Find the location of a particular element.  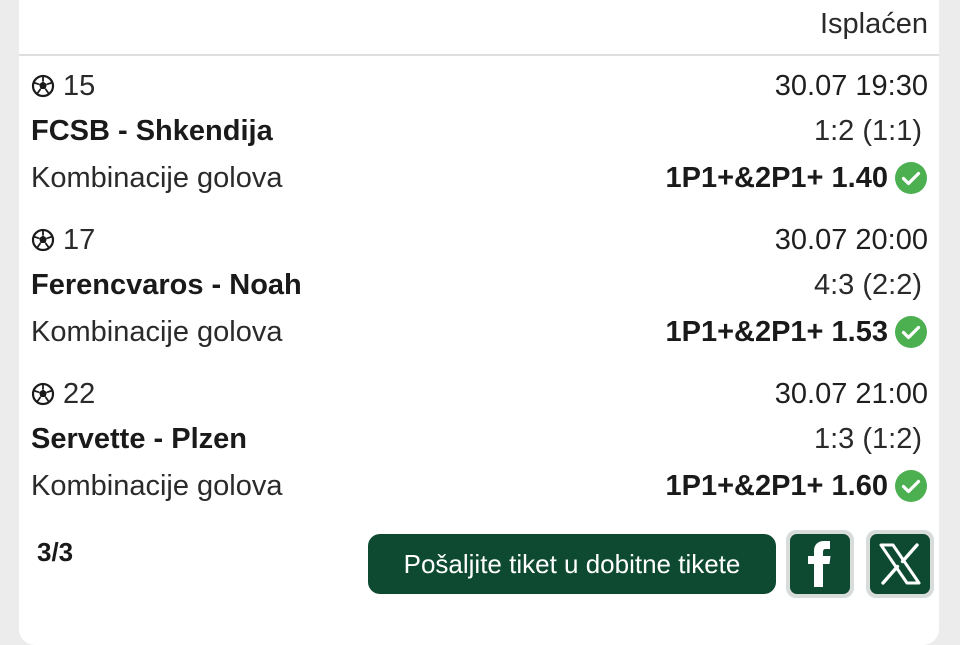

match-datetime: 30.07 20:00 is located at coordinates (851, 239).